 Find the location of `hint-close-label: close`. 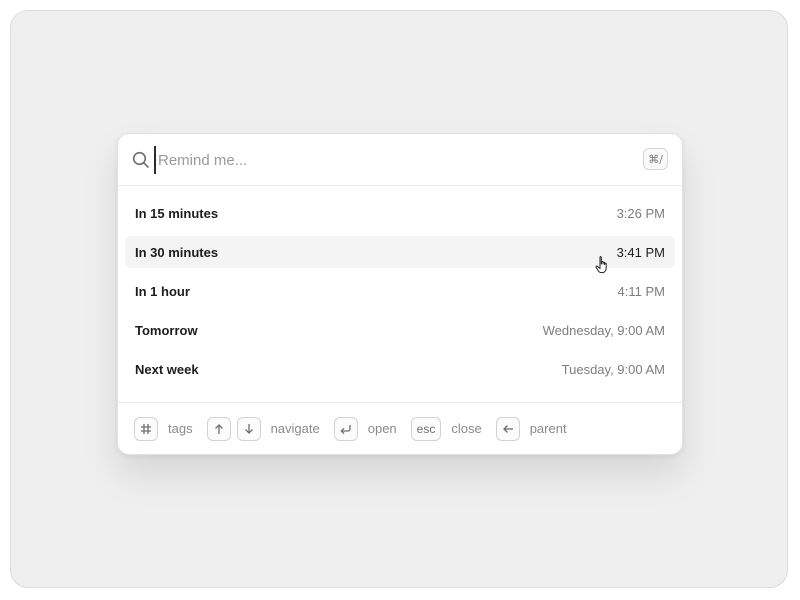

hint-close-label: close is located at coordinates (466, 428).